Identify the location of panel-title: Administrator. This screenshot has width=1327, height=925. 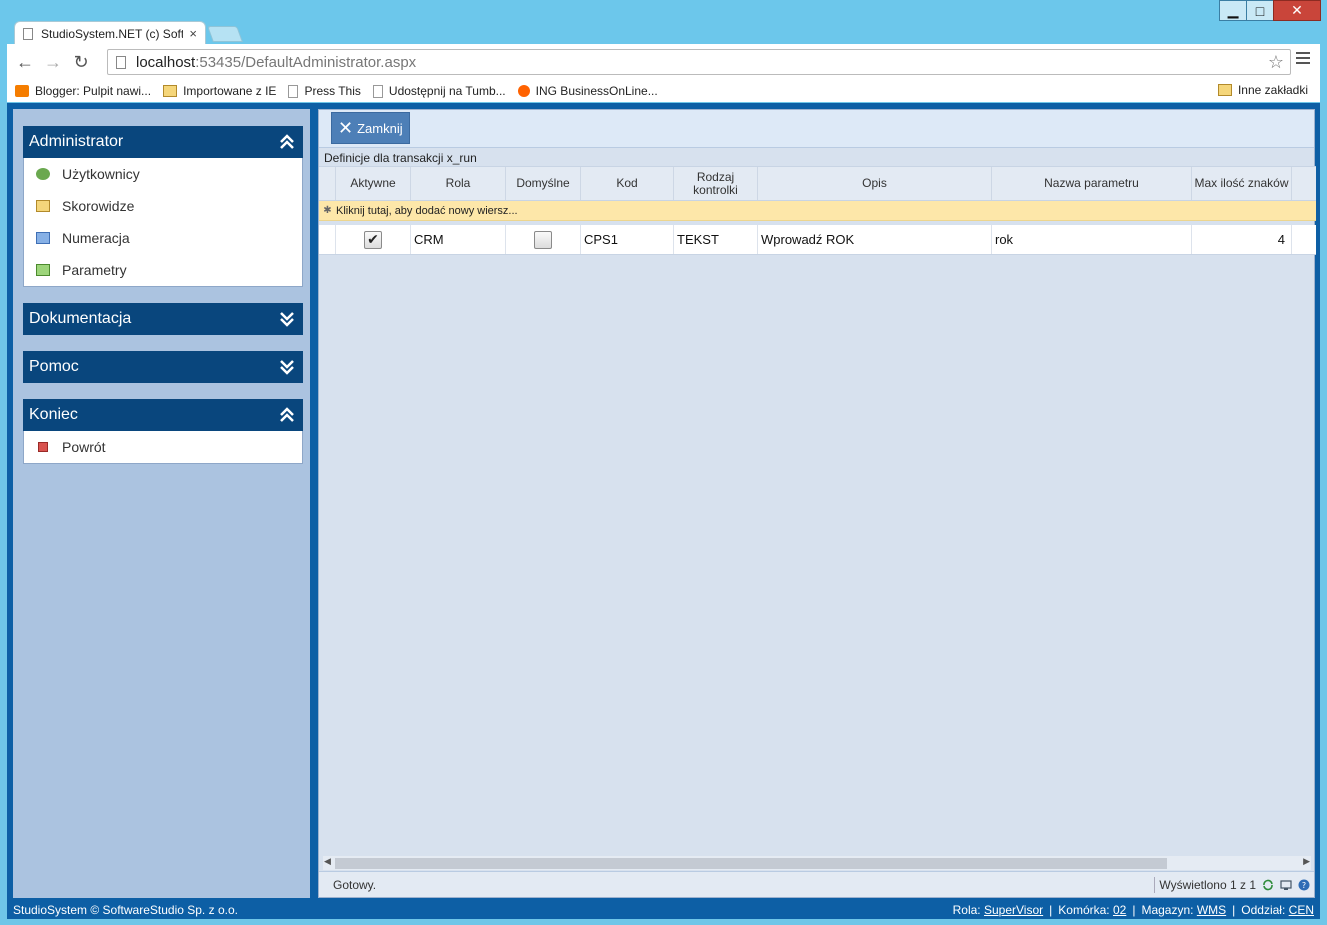
(76, 141).